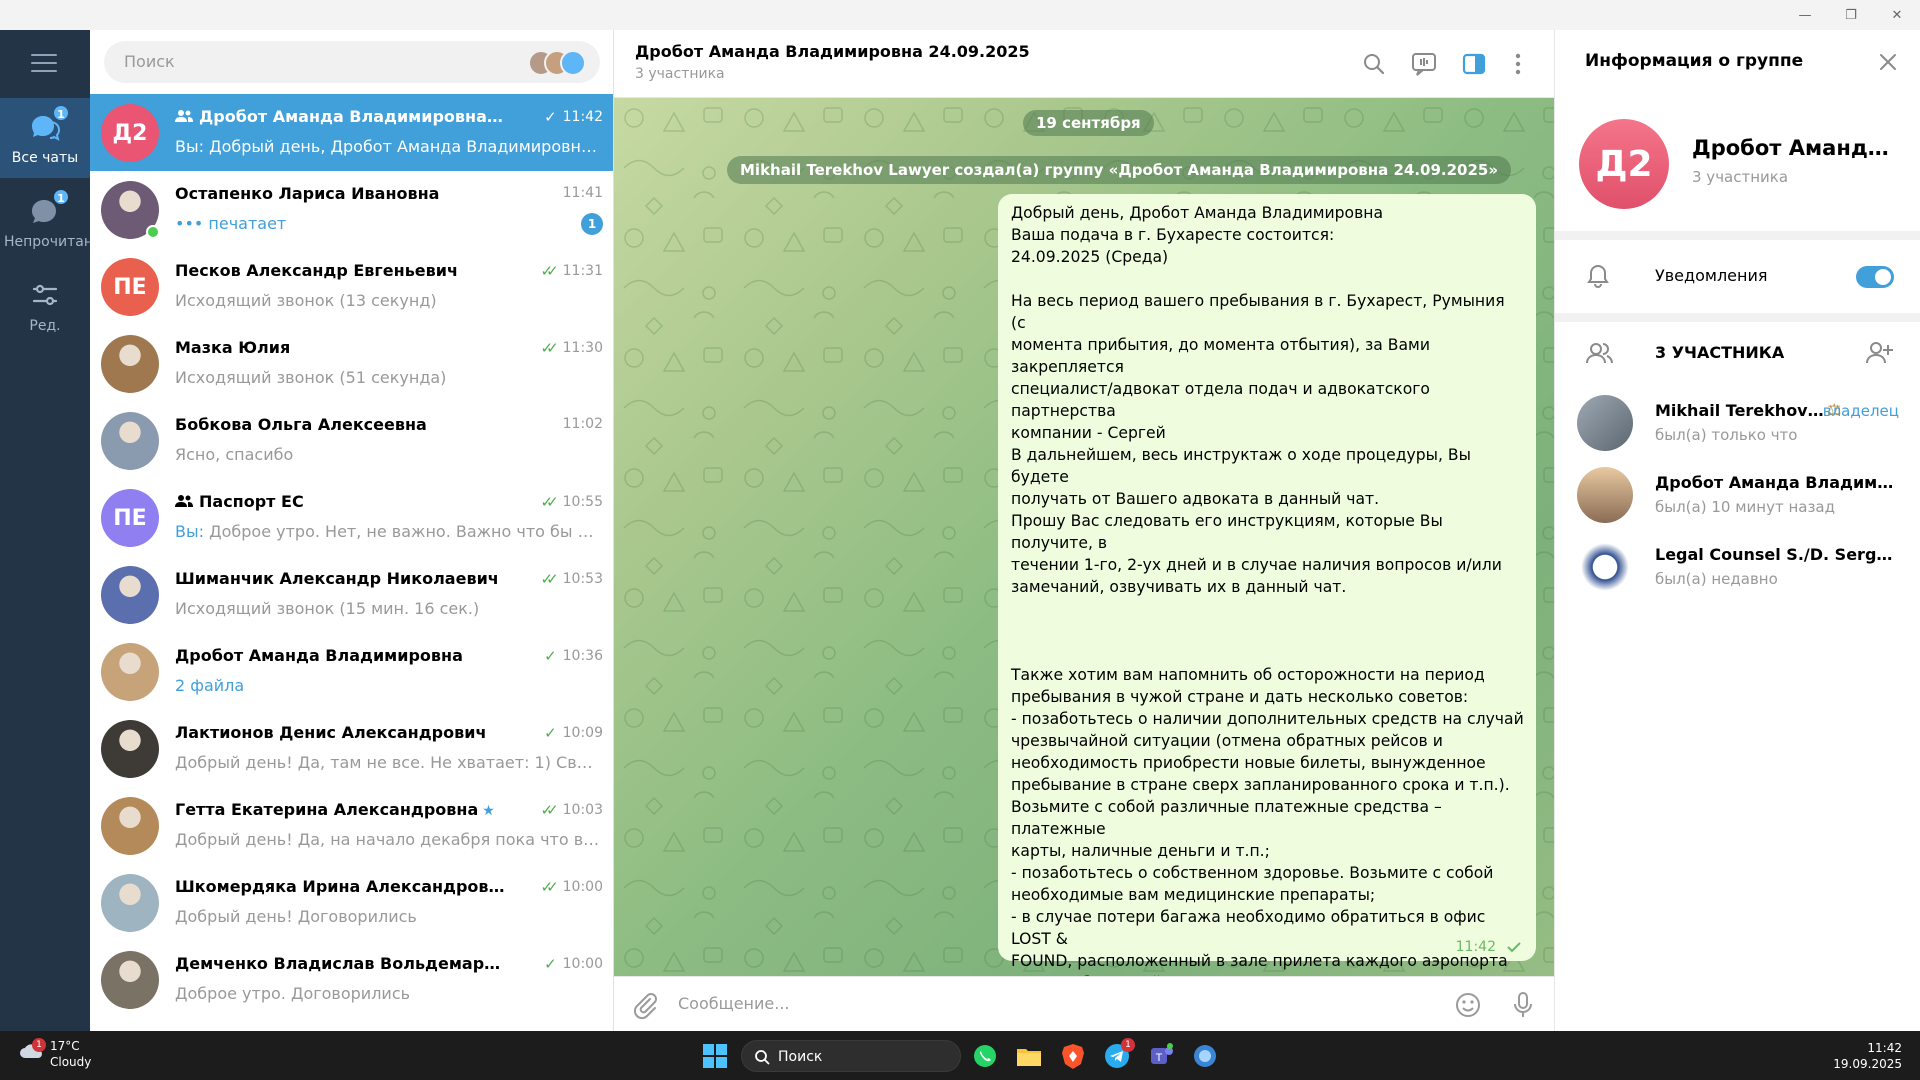  What do you see at coordinates (1468, 1005) in the screenshot?
I see `emoji-icon` at bounding box center [1468, 1005].